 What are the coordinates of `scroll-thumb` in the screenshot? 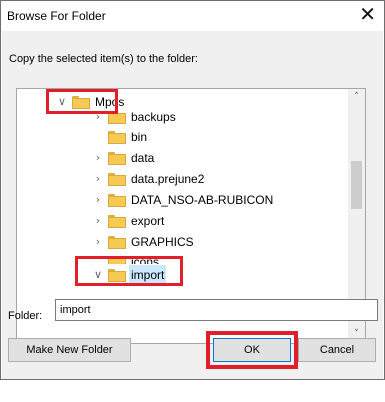 It's located at (356, 185).